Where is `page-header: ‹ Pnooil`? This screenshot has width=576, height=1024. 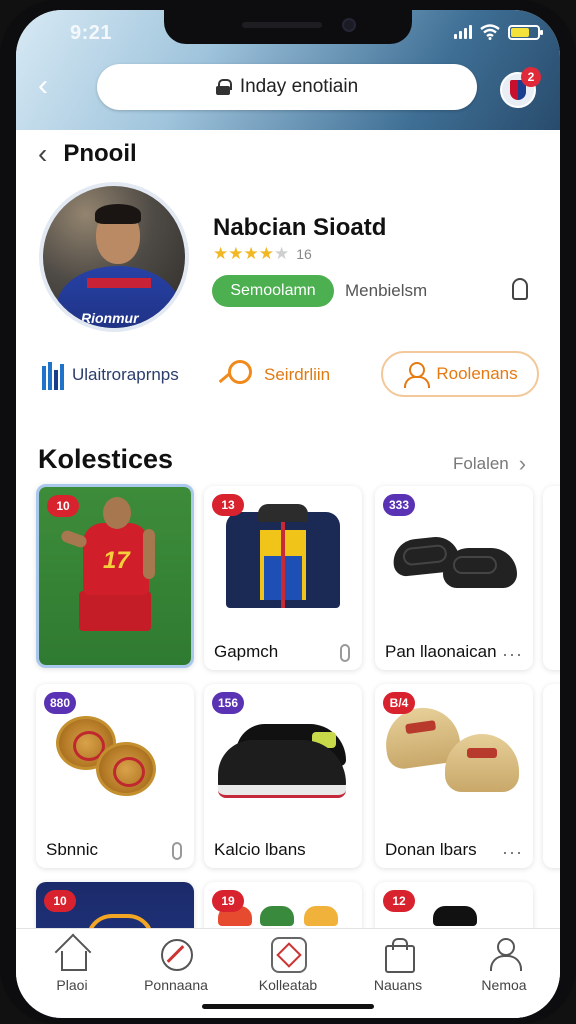
page-header: ‹ Pnooil is located at coordinates (87, 154).